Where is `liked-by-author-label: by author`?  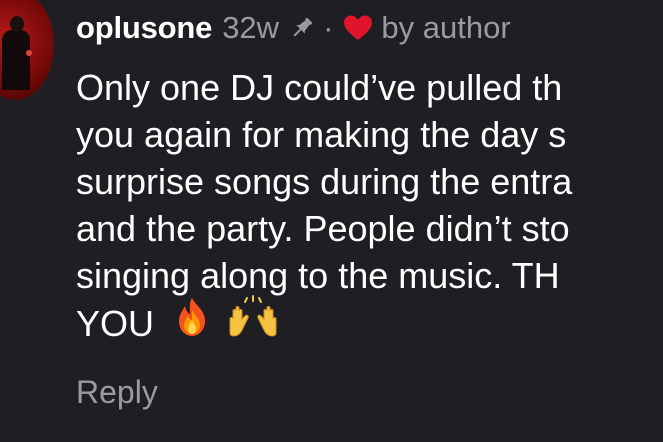 liked-by-author-label: by author is located at coordinates (446, 27).